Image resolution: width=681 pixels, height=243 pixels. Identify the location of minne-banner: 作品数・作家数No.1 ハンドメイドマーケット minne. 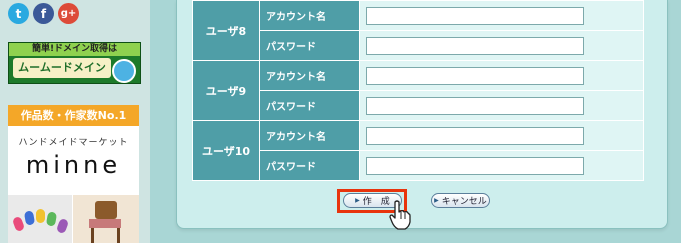
(73, 174).